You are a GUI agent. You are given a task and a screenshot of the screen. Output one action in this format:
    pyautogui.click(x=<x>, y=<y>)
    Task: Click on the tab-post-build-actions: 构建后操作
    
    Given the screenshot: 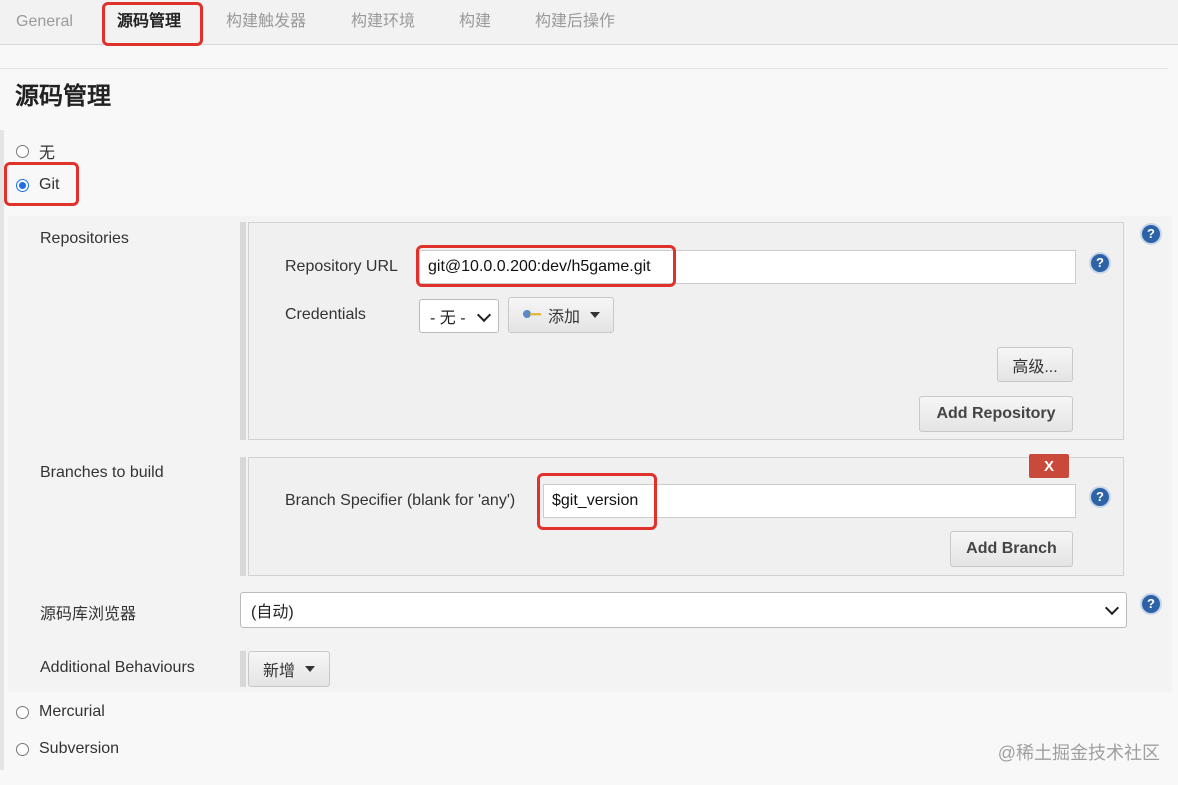 What is the action you would take?
    pyautogui.click(x=575, y=22)
    